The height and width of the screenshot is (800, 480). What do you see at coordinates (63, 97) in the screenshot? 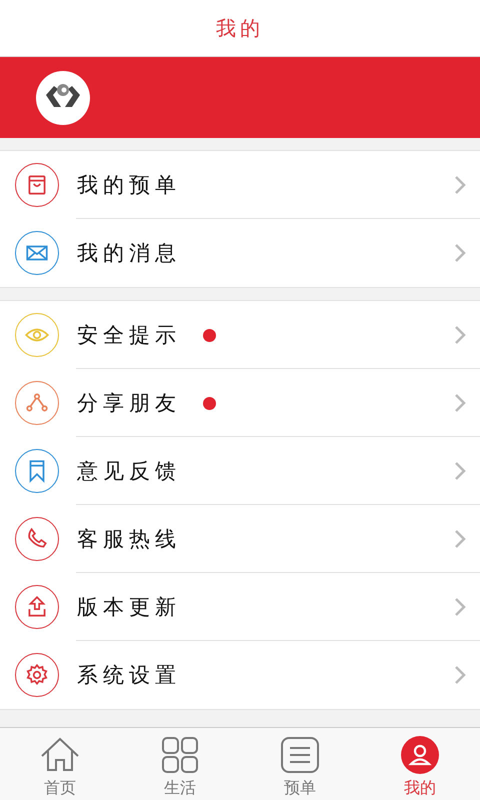
I see `logo-icon` at bounding box center [63, 97].